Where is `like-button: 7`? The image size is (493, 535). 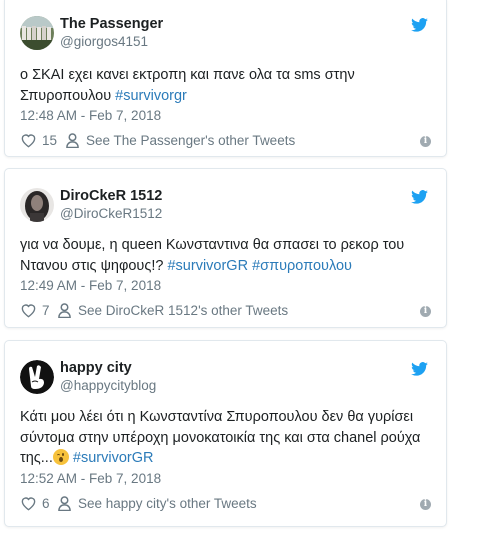 like-button: 7 is located at coordinates (35, 310).